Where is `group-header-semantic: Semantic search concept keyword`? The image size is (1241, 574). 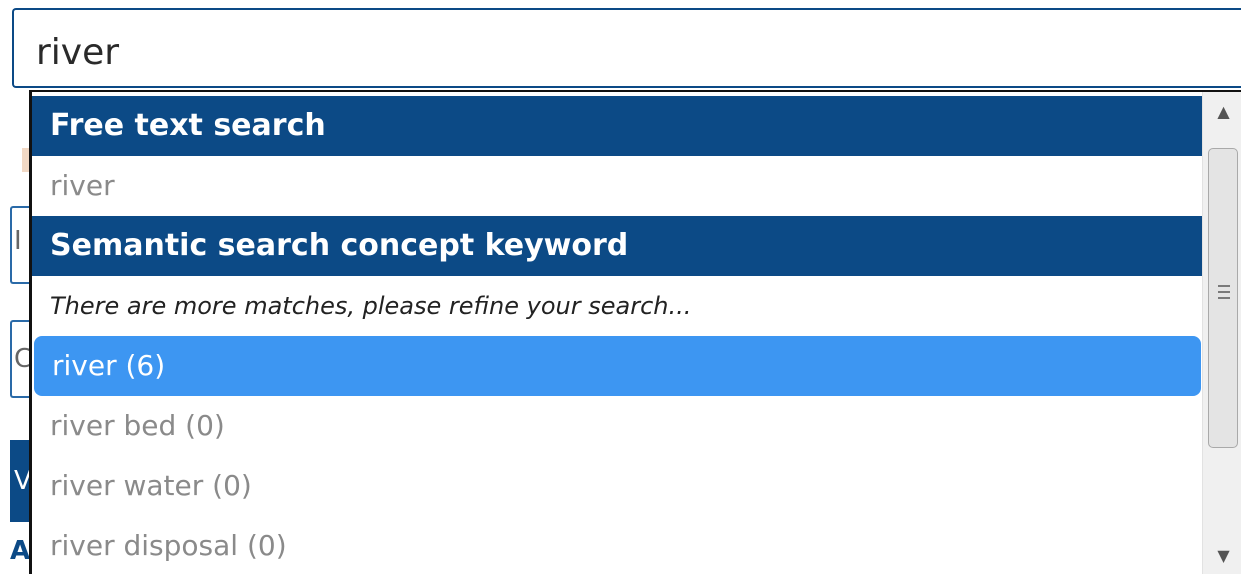 group-header-semantic: Semantic search concept keyword is located at coordinates (617, 246).